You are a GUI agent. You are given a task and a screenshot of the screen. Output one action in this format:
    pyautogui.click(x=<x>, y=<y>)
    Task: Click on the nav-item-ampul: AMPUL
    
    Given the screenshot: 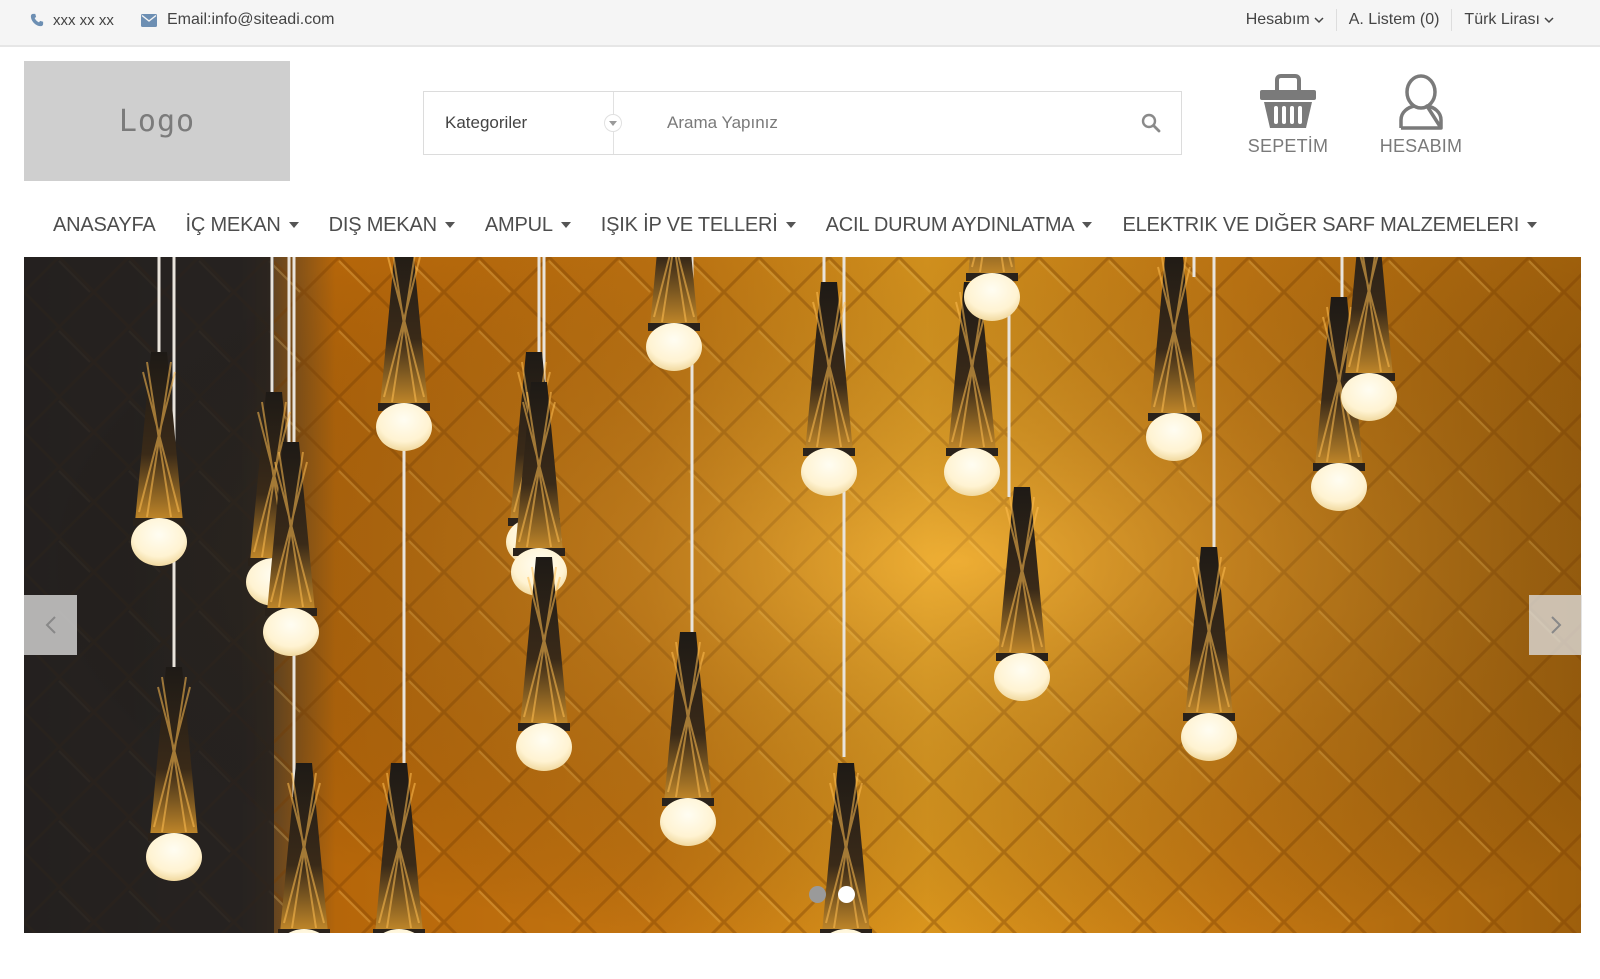 What is the action you would take?
    pyautogui.click(x=528, y=225)
    